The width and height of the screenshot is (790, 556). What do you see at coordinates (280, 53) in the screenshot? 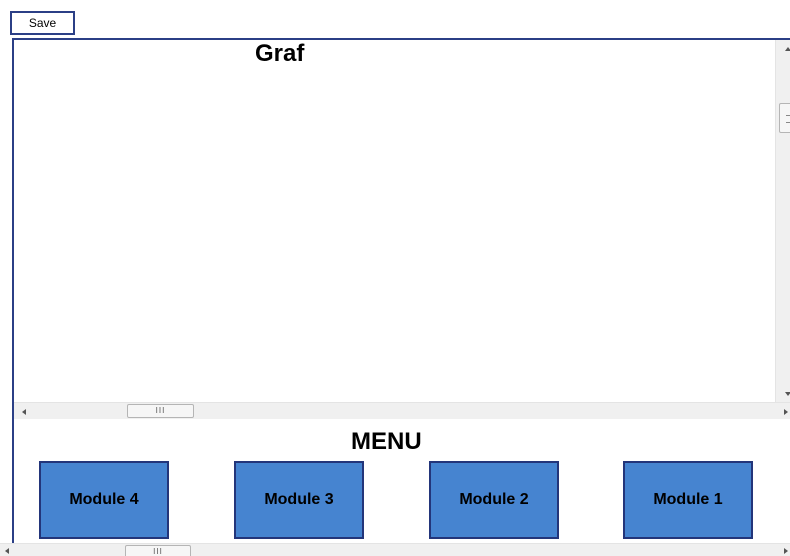
I see `graf-title: Graf` at bounding box center [280, 53].